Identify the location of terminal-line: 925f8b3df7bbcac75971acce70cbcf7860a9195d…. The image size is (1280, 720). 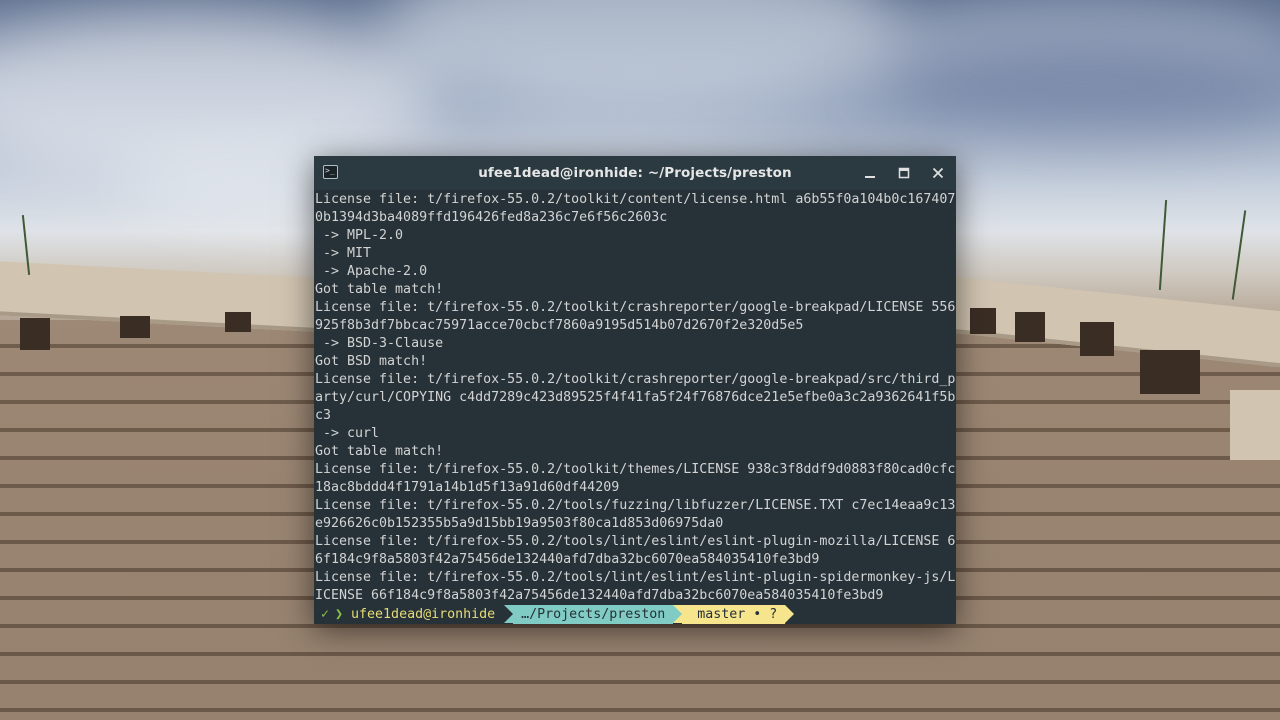
(559, 325).